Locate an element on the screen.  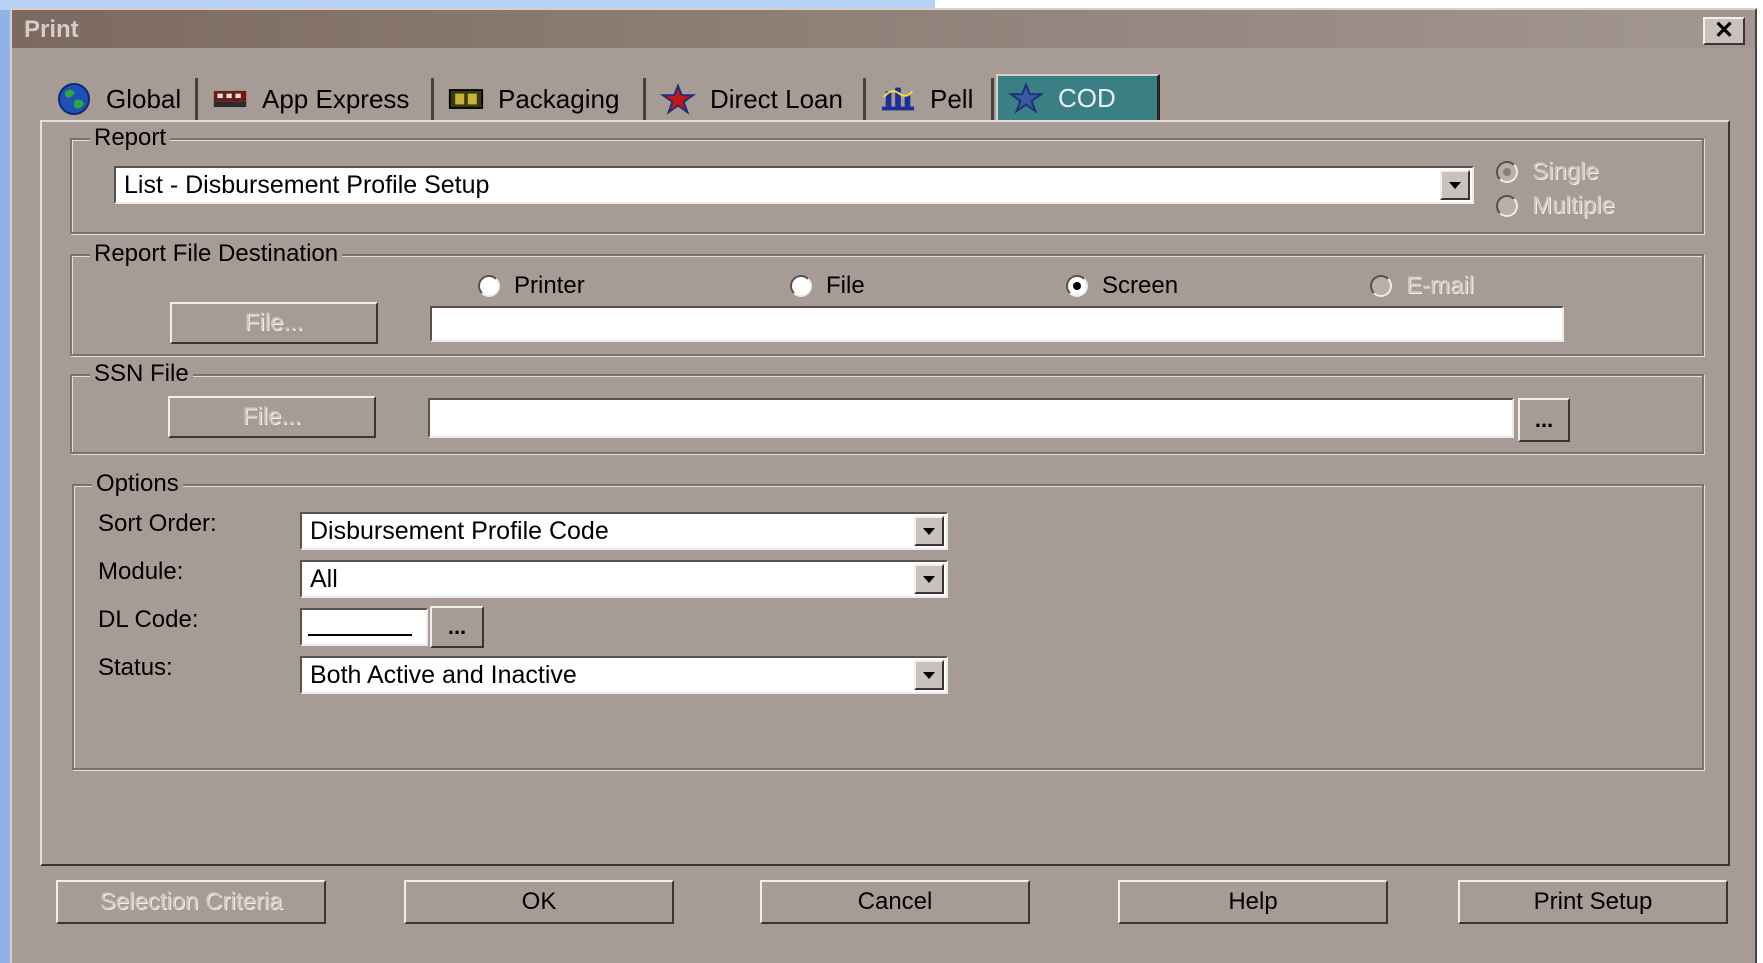
close-icon: ✕ is located at coordinates (1724, 30).